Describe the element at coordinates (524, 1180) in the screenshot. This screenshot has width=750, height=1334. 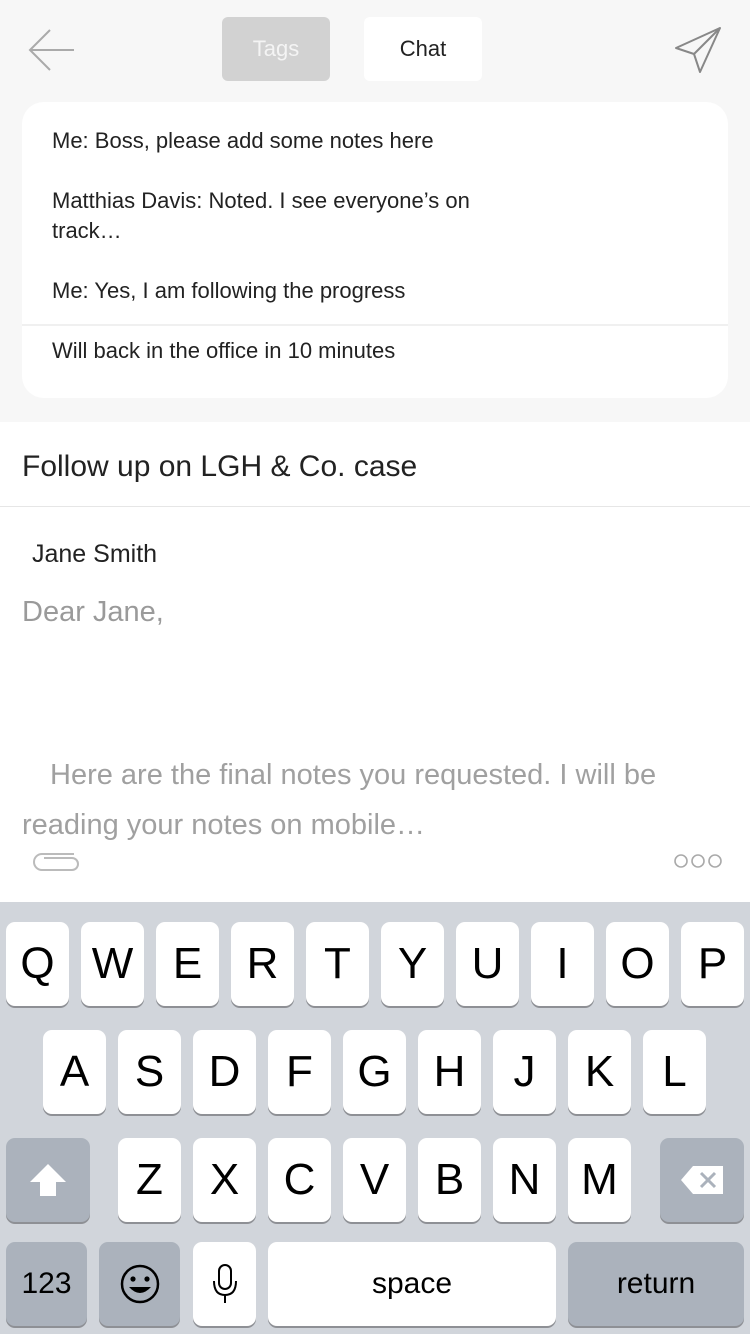
I see `key-n: N` at that location.